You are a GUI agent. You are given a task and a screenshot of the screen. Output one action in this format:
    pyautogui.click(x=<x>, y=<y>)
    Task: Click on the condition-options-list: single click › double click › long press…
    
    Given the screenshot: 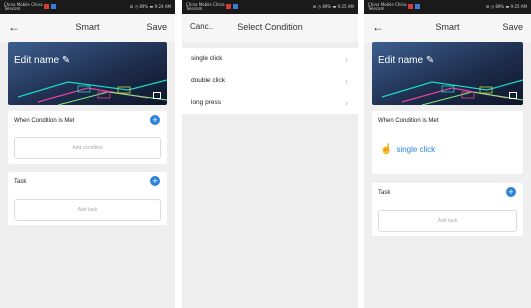 What is the action you would take?
    pyautogui.click(x=270, y=81)
    